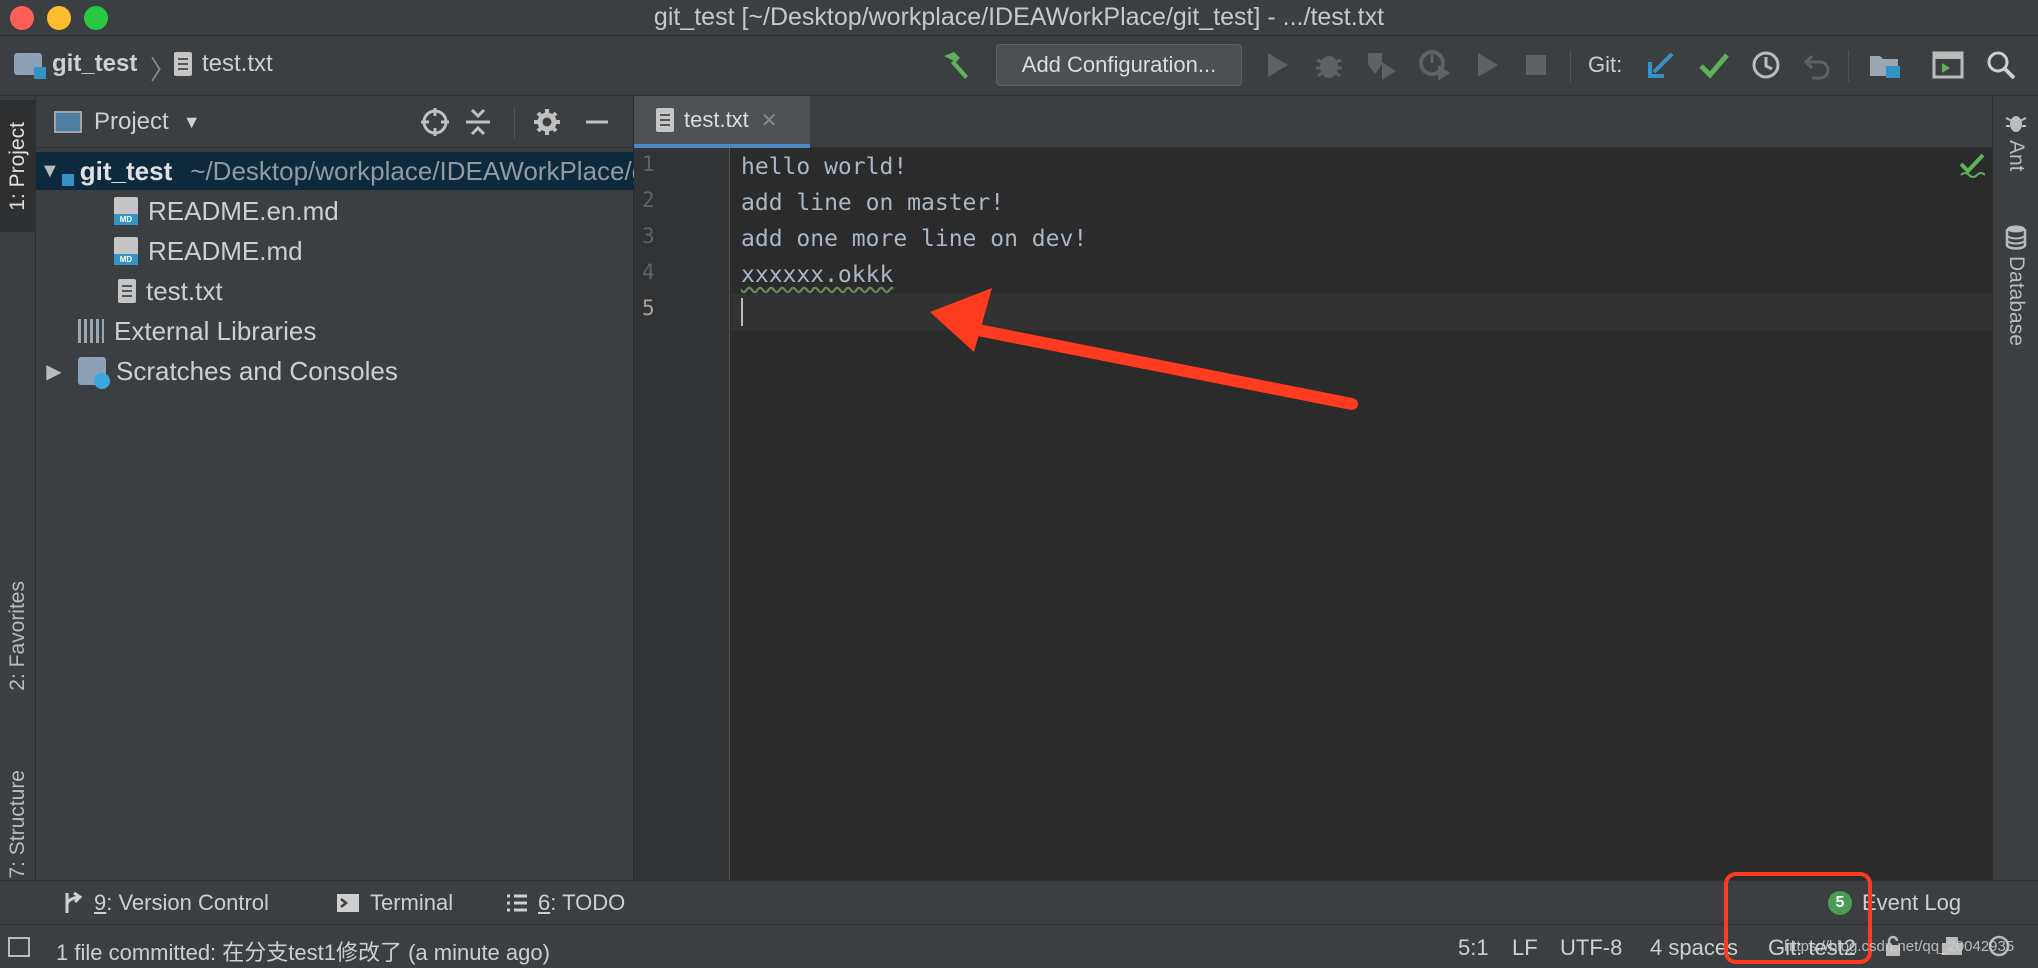 This screenshot has width=2038, height=968. I want to click on breadcrumb-file: test.txt, so click(223, 64).